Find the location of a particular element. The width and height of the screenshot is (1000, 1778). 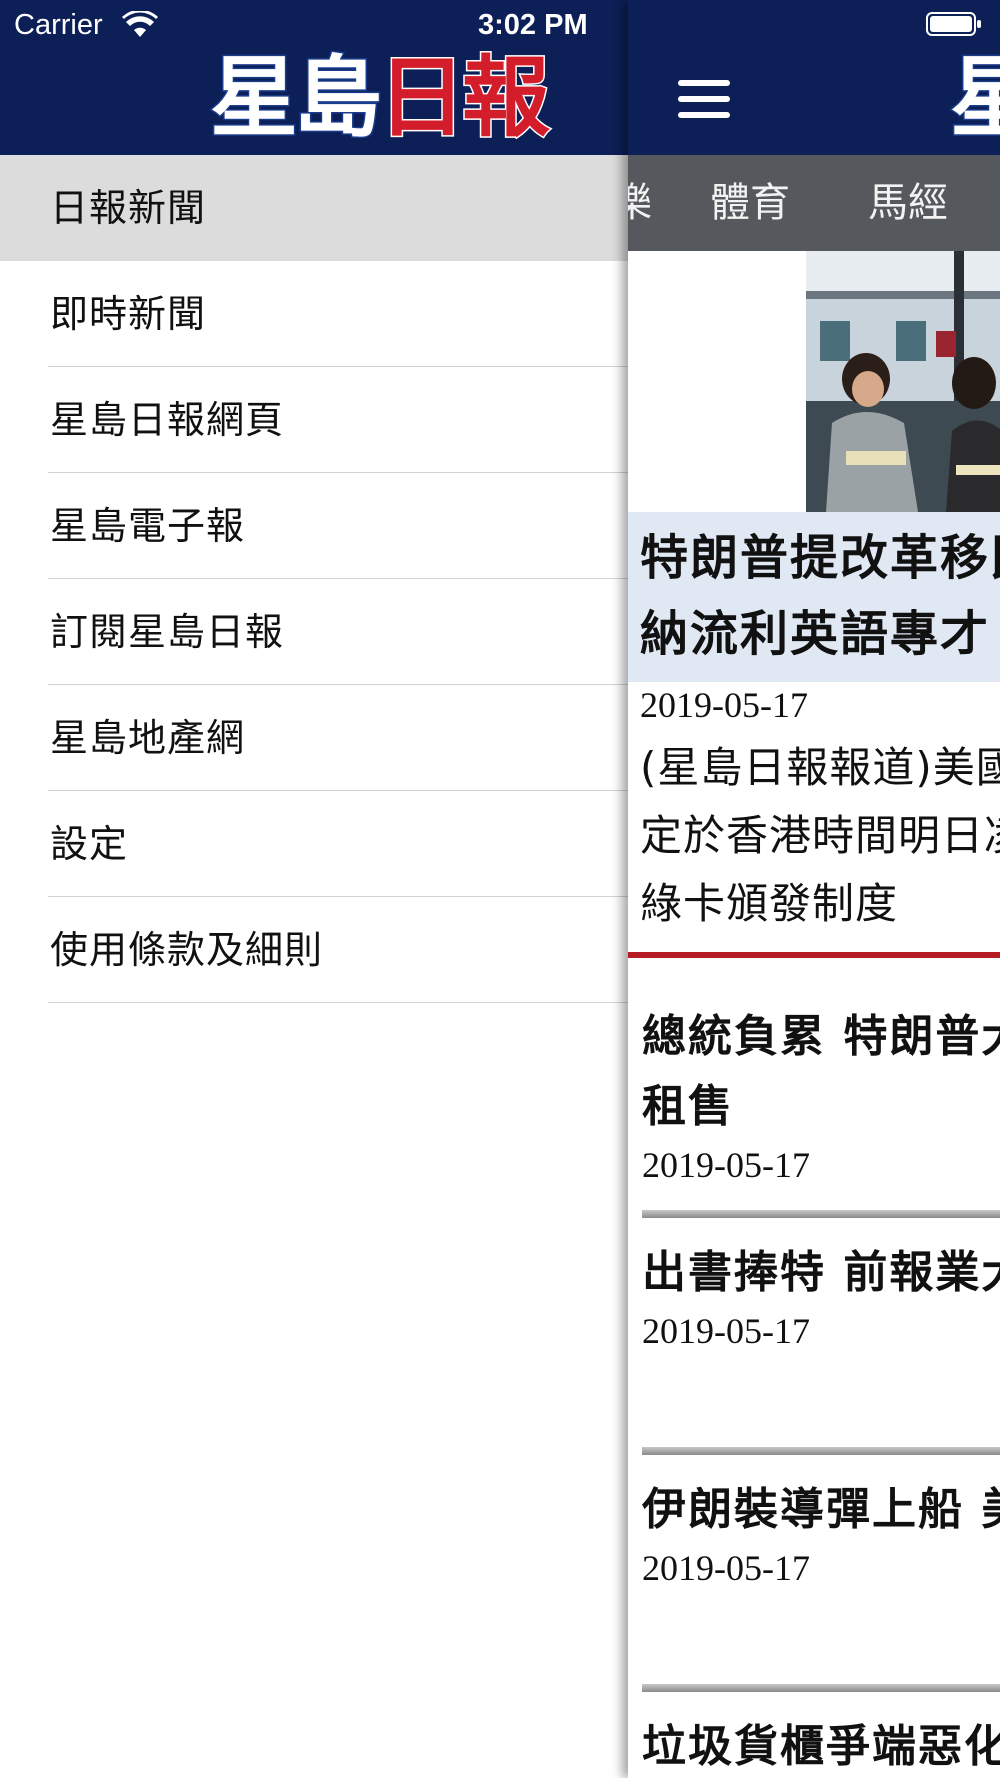

panel-header: 星 is located at coordinates (814, 77).